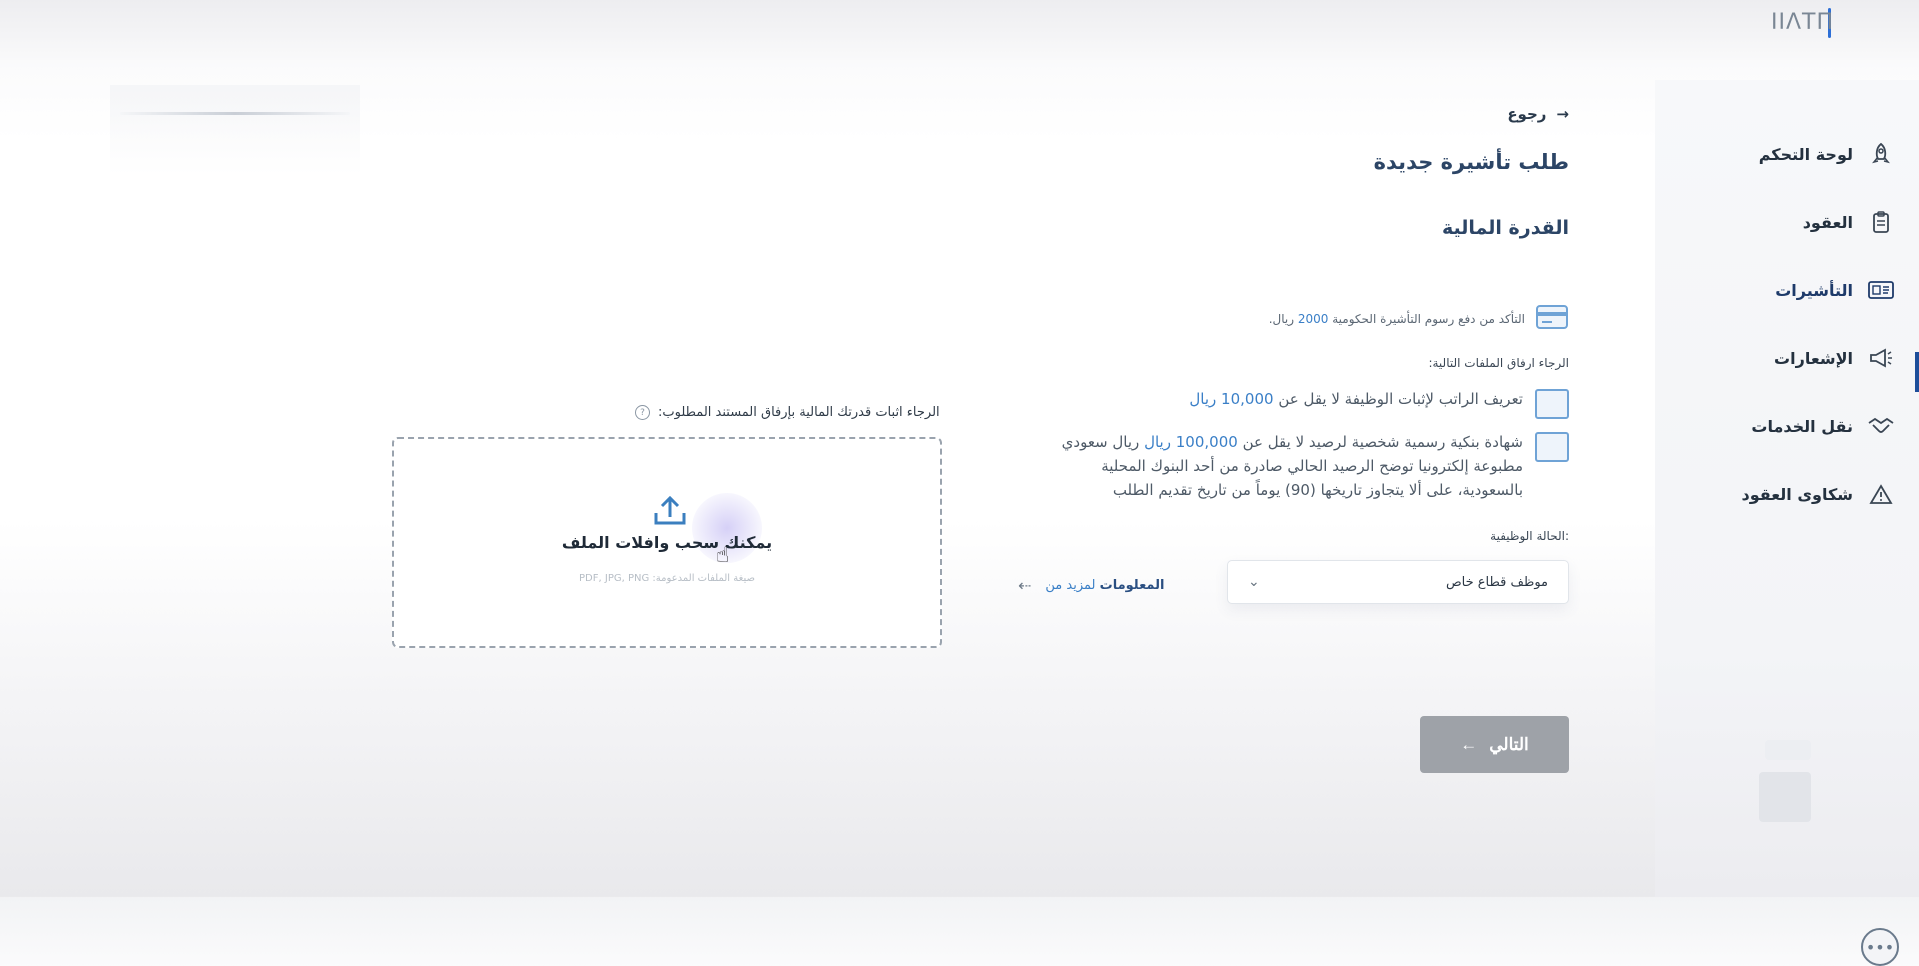 This screenshot has width=1919, height=966. What do you see at coordinates (1527, 114) in the screenshot?
I see `back-label: رجوع` at bounding box center [1527, 114].